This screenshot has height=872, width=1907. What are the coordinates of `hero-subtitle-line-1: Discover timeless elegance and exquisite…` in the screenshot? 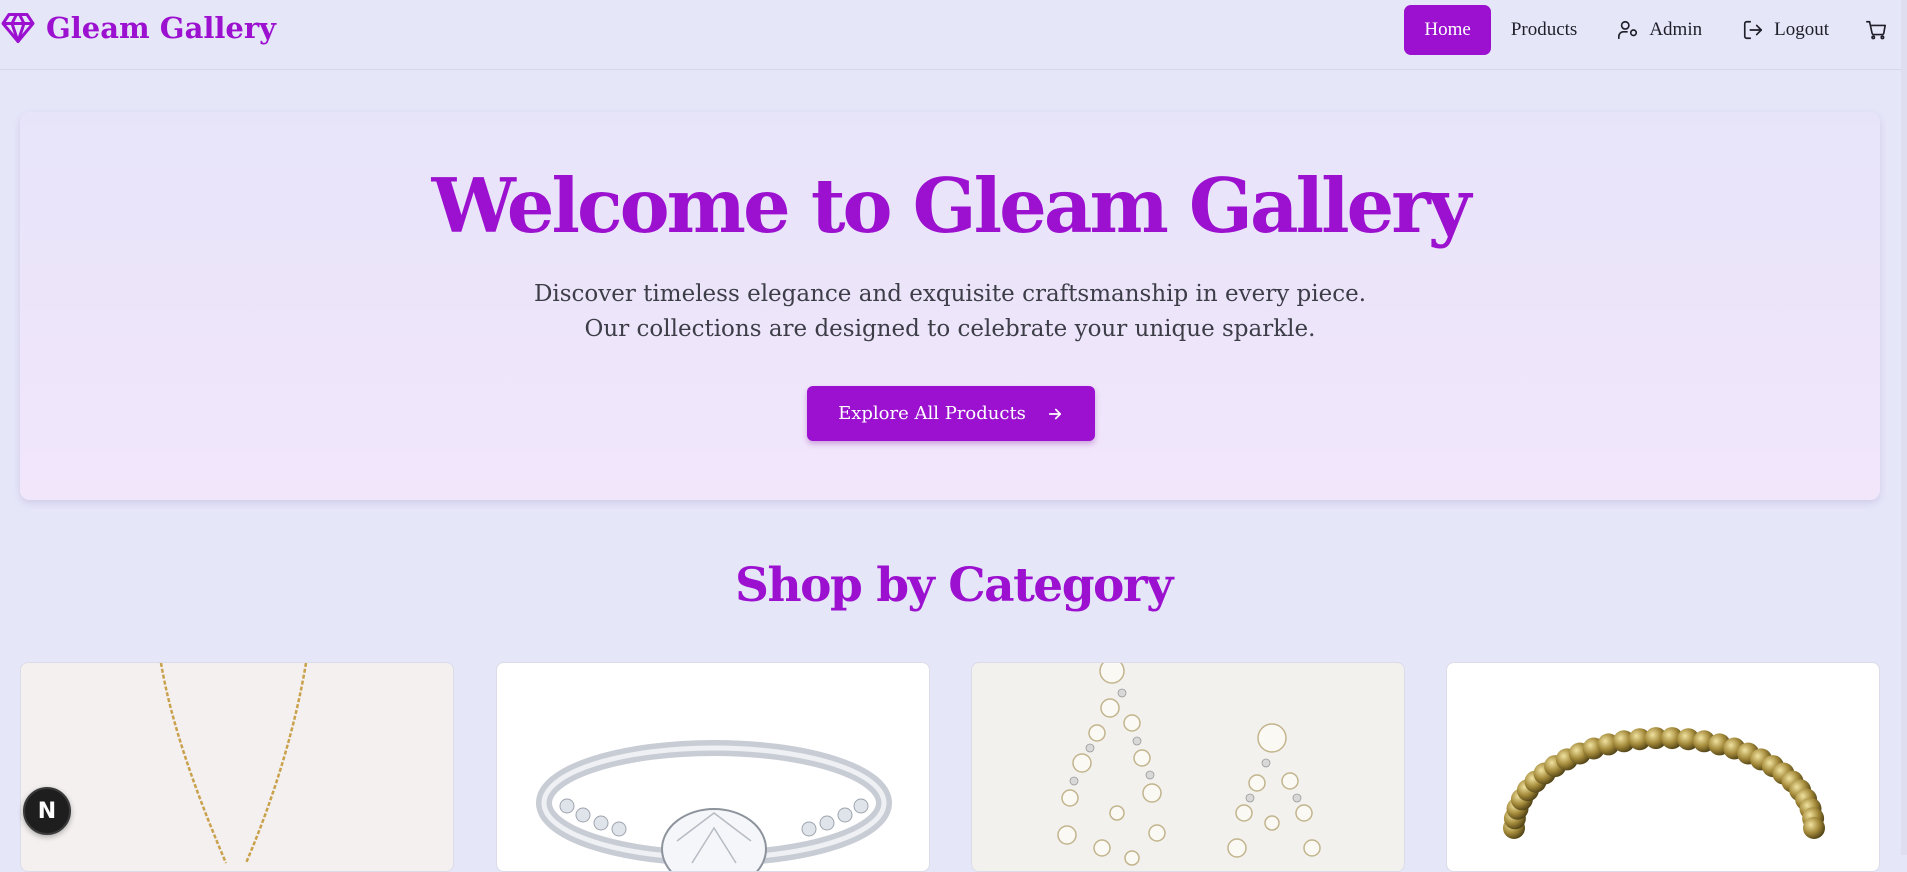 It's located at (950, 294).